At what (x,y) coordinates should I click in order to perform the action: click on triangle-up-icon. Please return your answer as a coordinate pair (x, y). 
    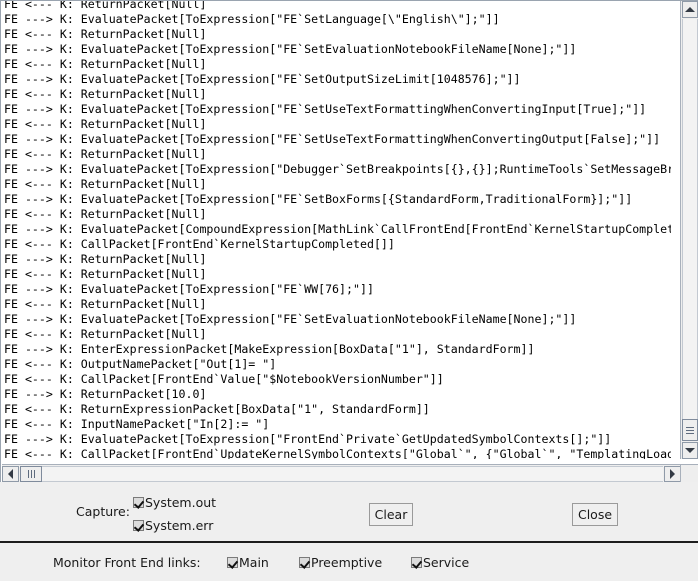
    Looking at the image, I should click on (690, 9).